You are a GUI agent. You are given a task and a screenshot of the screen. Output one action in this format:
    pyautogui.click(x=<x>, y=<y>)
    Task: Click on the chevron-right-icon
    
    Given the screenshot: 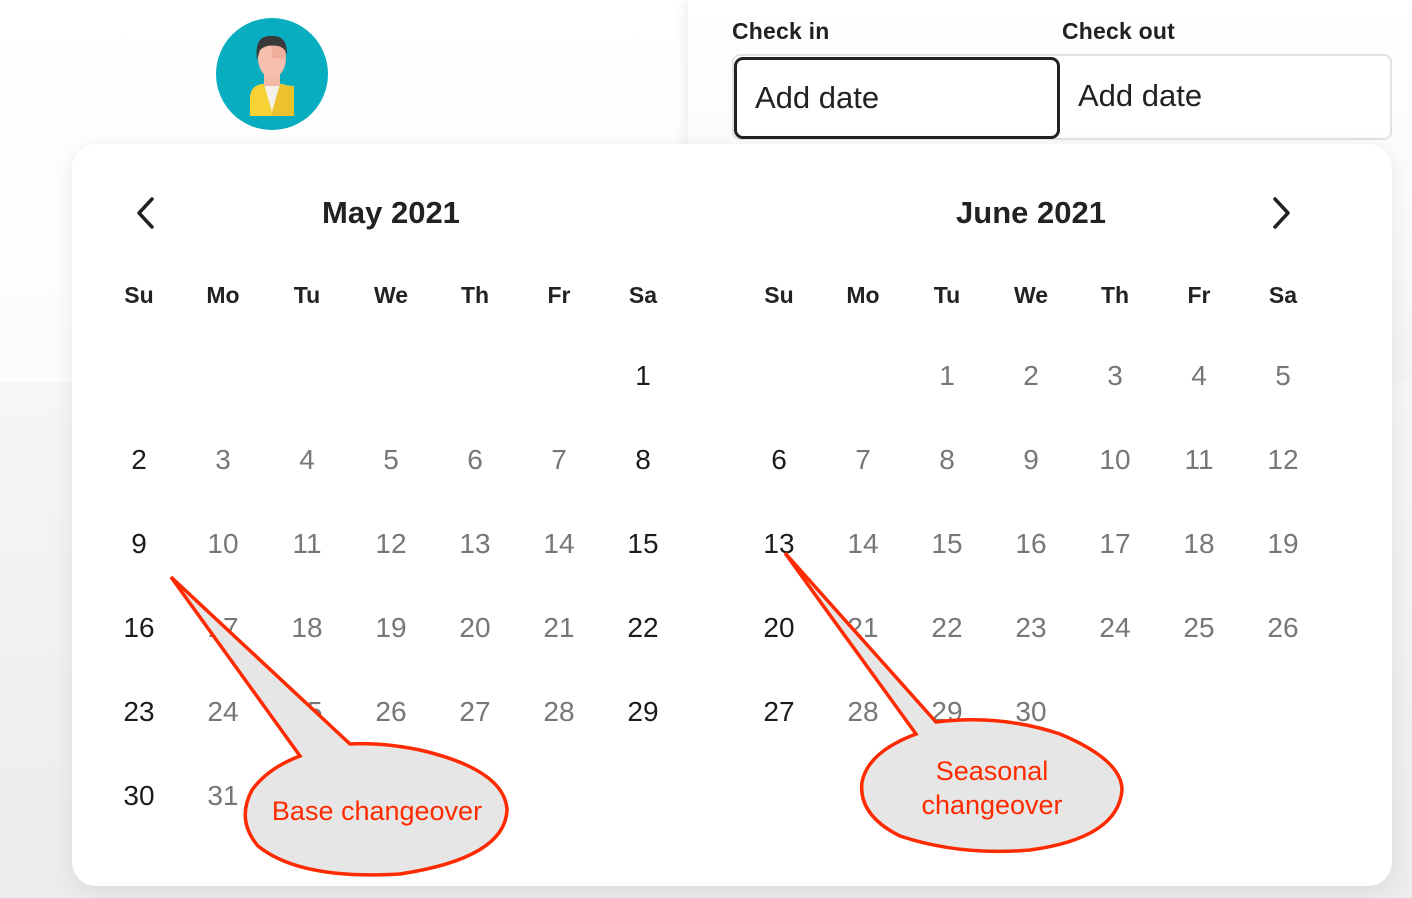 What is the action you would take?
    pyautogui.click(x=1281, y=213)
    